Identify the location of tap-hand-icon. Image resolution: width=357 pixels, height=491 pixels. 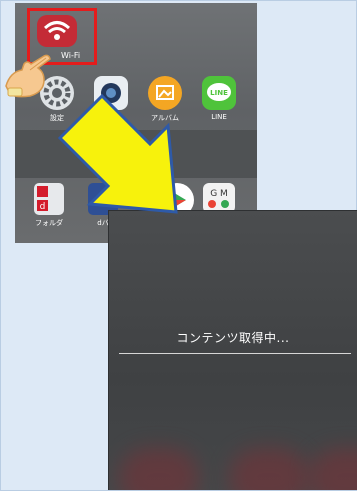
(28, 76).